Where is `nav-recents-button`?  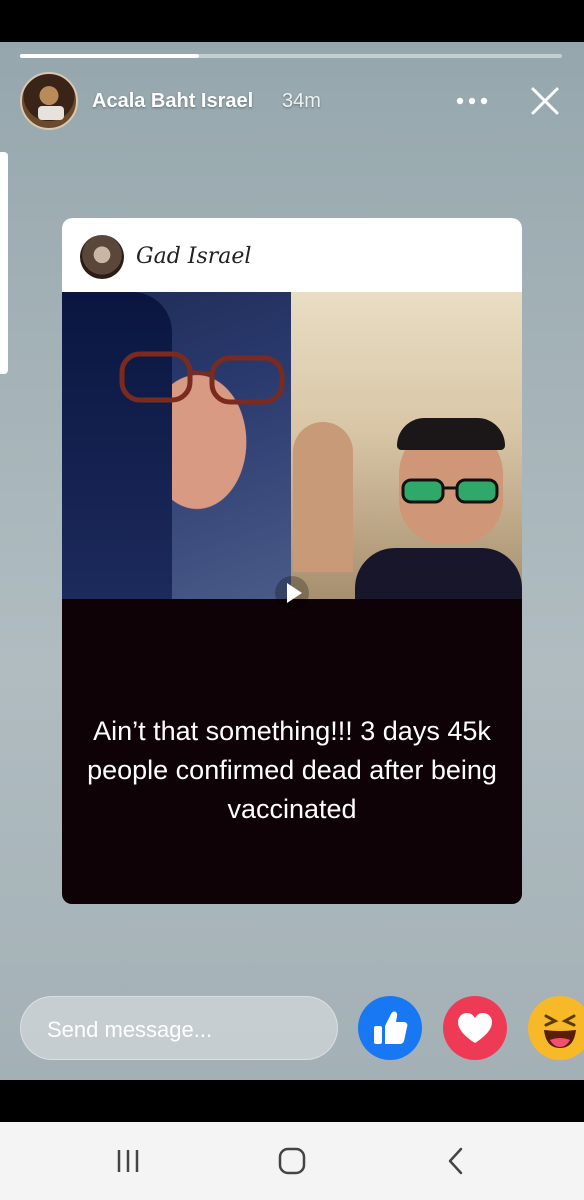
nav-recents-button is located at coordinates (128, 1161).